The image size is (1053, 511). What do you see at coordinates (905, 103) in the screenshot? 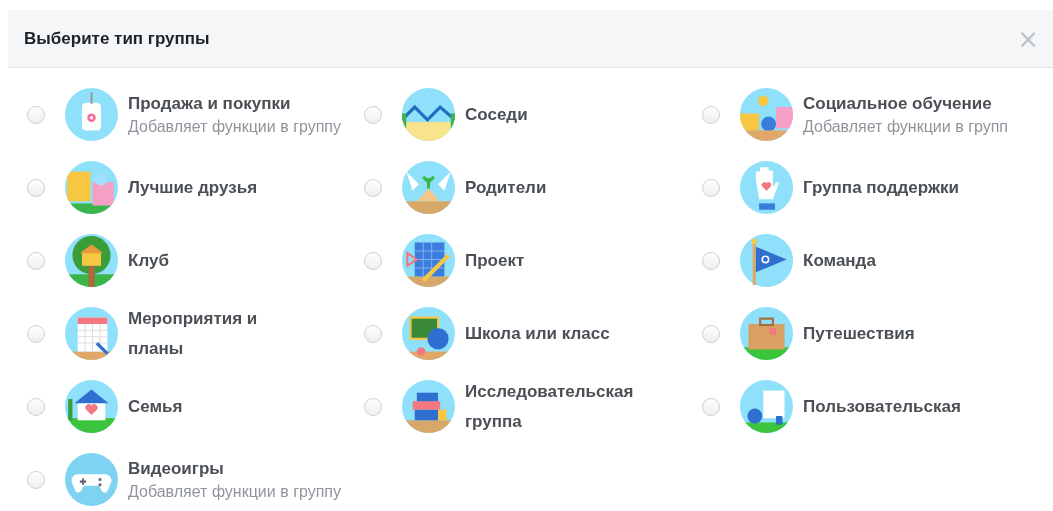
I see `group-type-label: Социальное обучение` at bounding box center [905, 103].